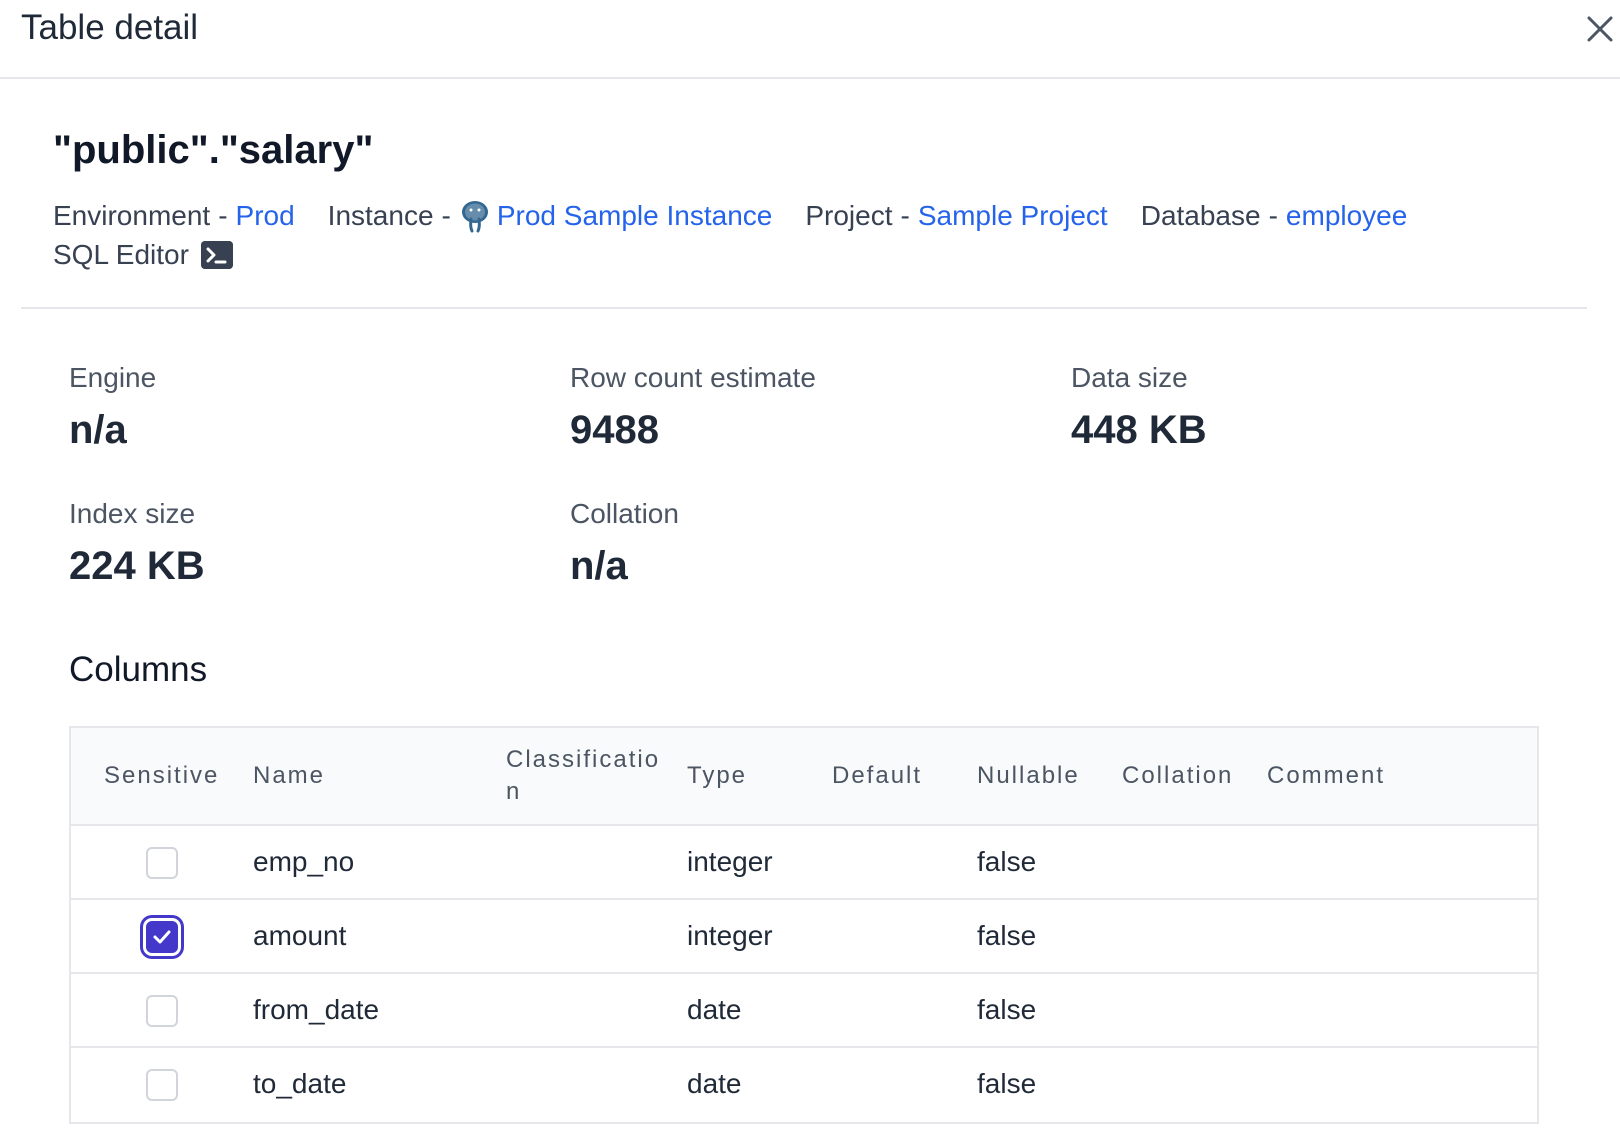 Image resolution: width=1620 pixels, height=1139 pixels. I want to click on sql-editor-button: SQL Editor, so click(143, 255).